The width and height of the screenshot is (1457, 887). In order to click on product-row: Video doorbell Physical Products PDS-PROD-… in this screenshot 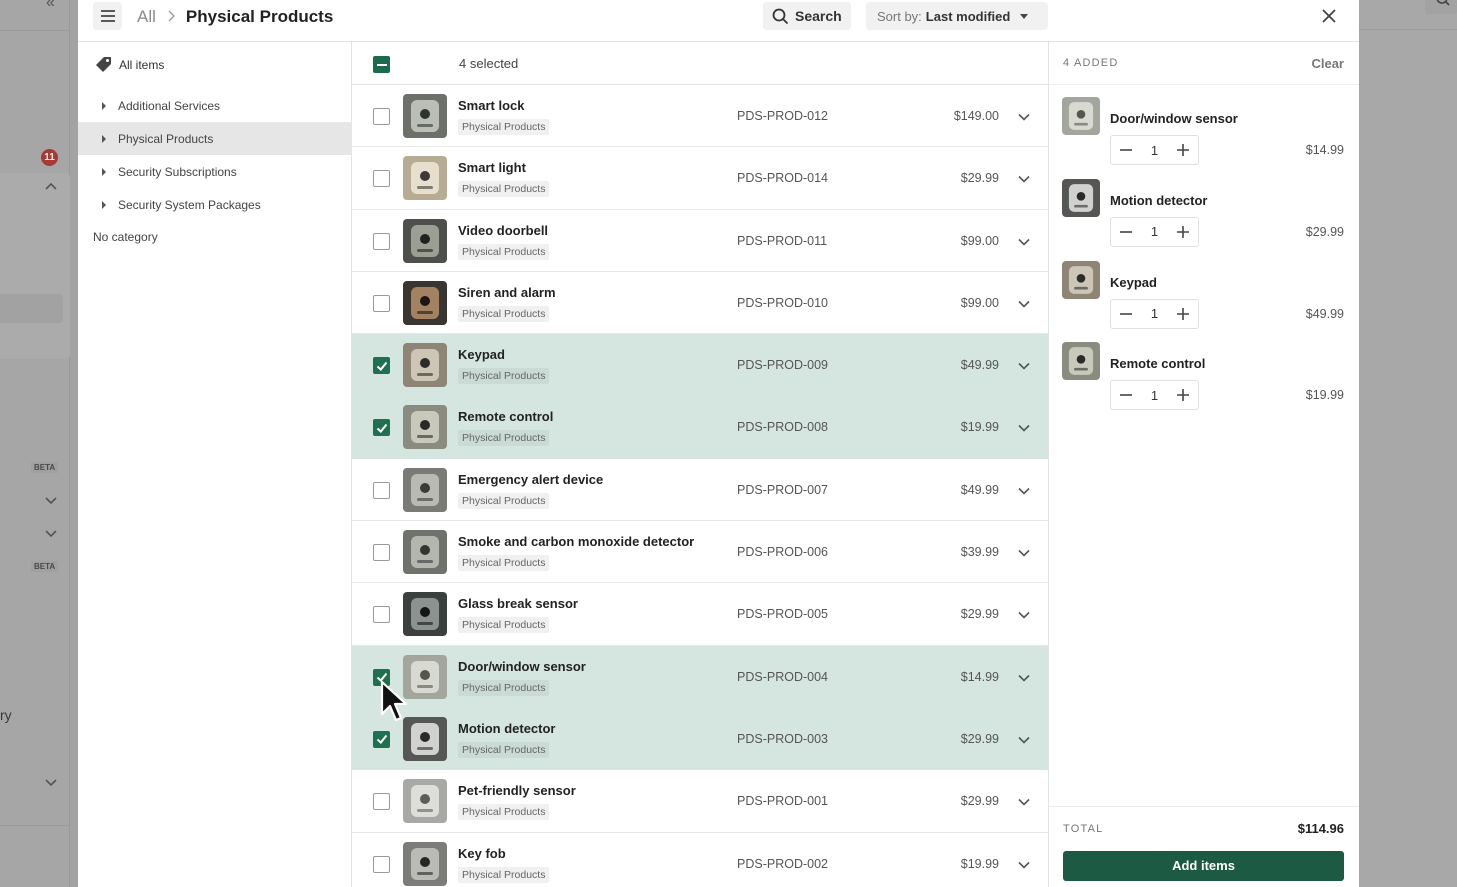, I will do `click(700, 240)`.